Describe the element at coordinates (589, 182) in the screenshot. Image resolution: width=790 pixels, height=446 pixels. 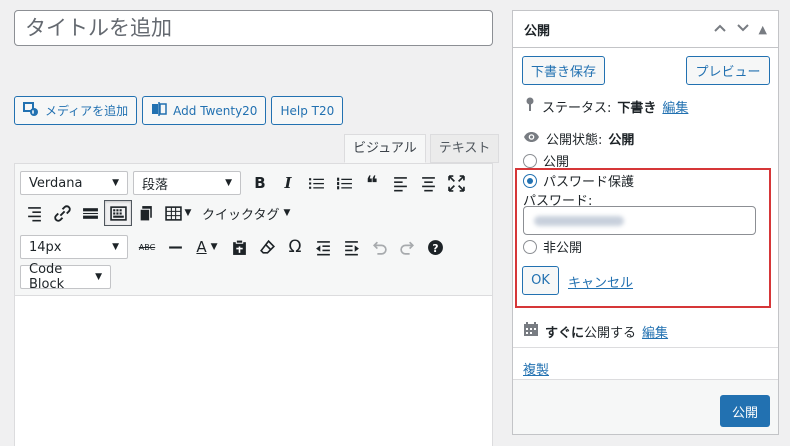
I see `password-protect-label: パスワード保護` at that location.